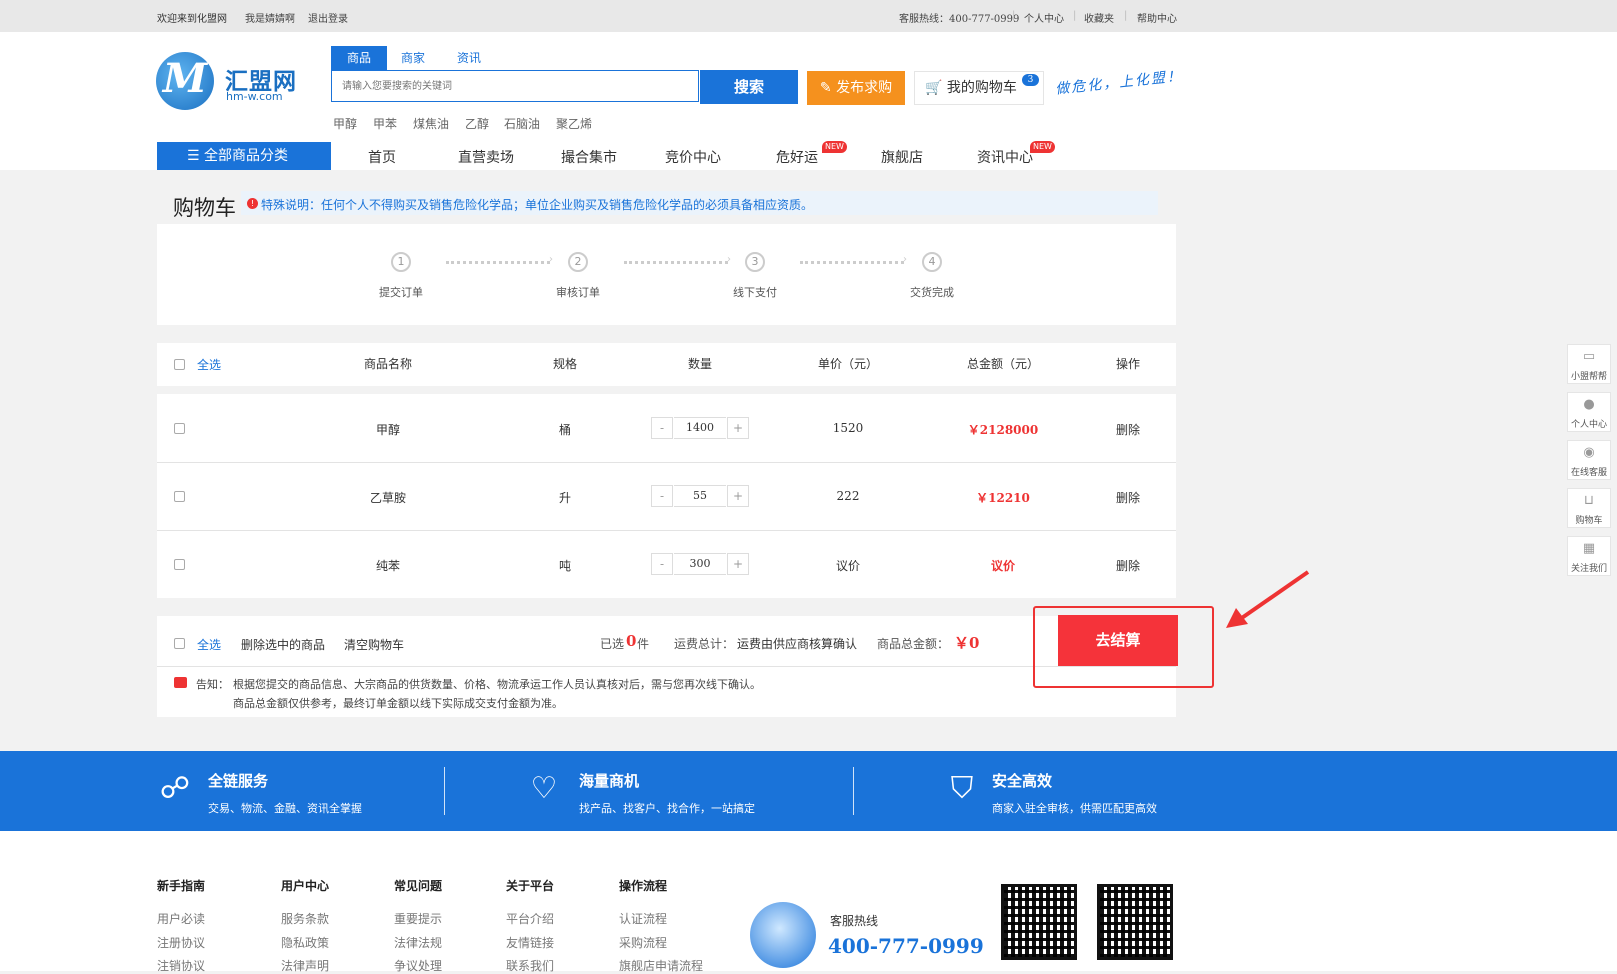 Image resolution: width=1617 pixels, height=974 pixels. Describe the element at coordinates (1589, 404) in the screenshot. I see `user-icon: ●` at that location.